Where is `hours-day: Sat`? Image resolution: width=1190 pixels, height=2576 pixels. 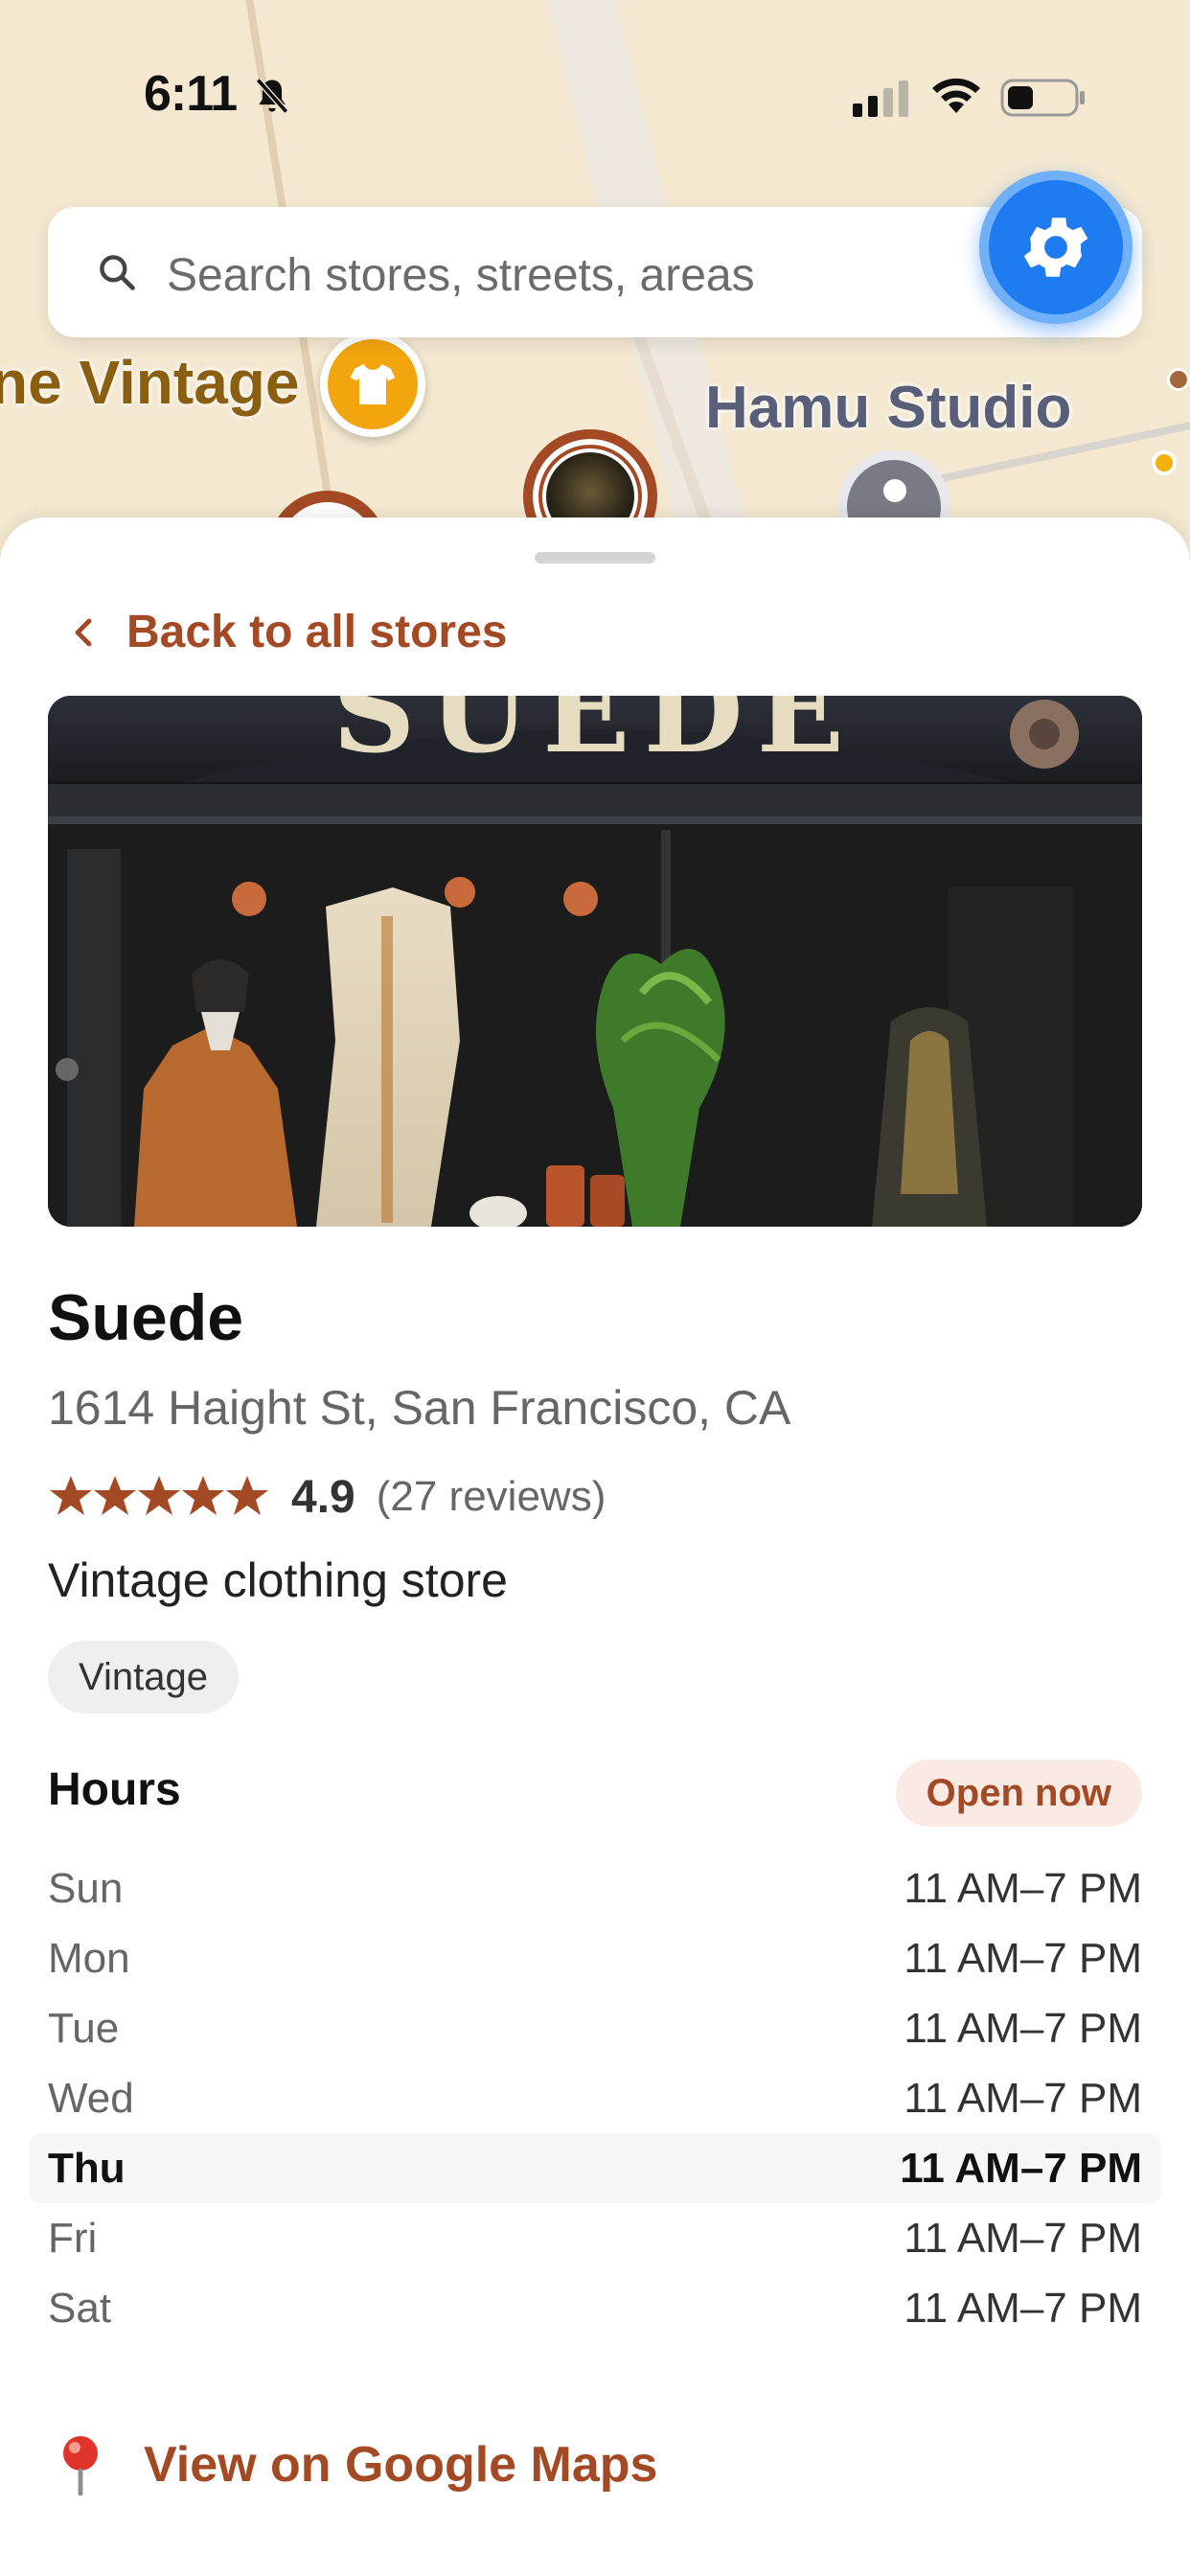 hours-day: Sat is located at coordinates (80, 2308).